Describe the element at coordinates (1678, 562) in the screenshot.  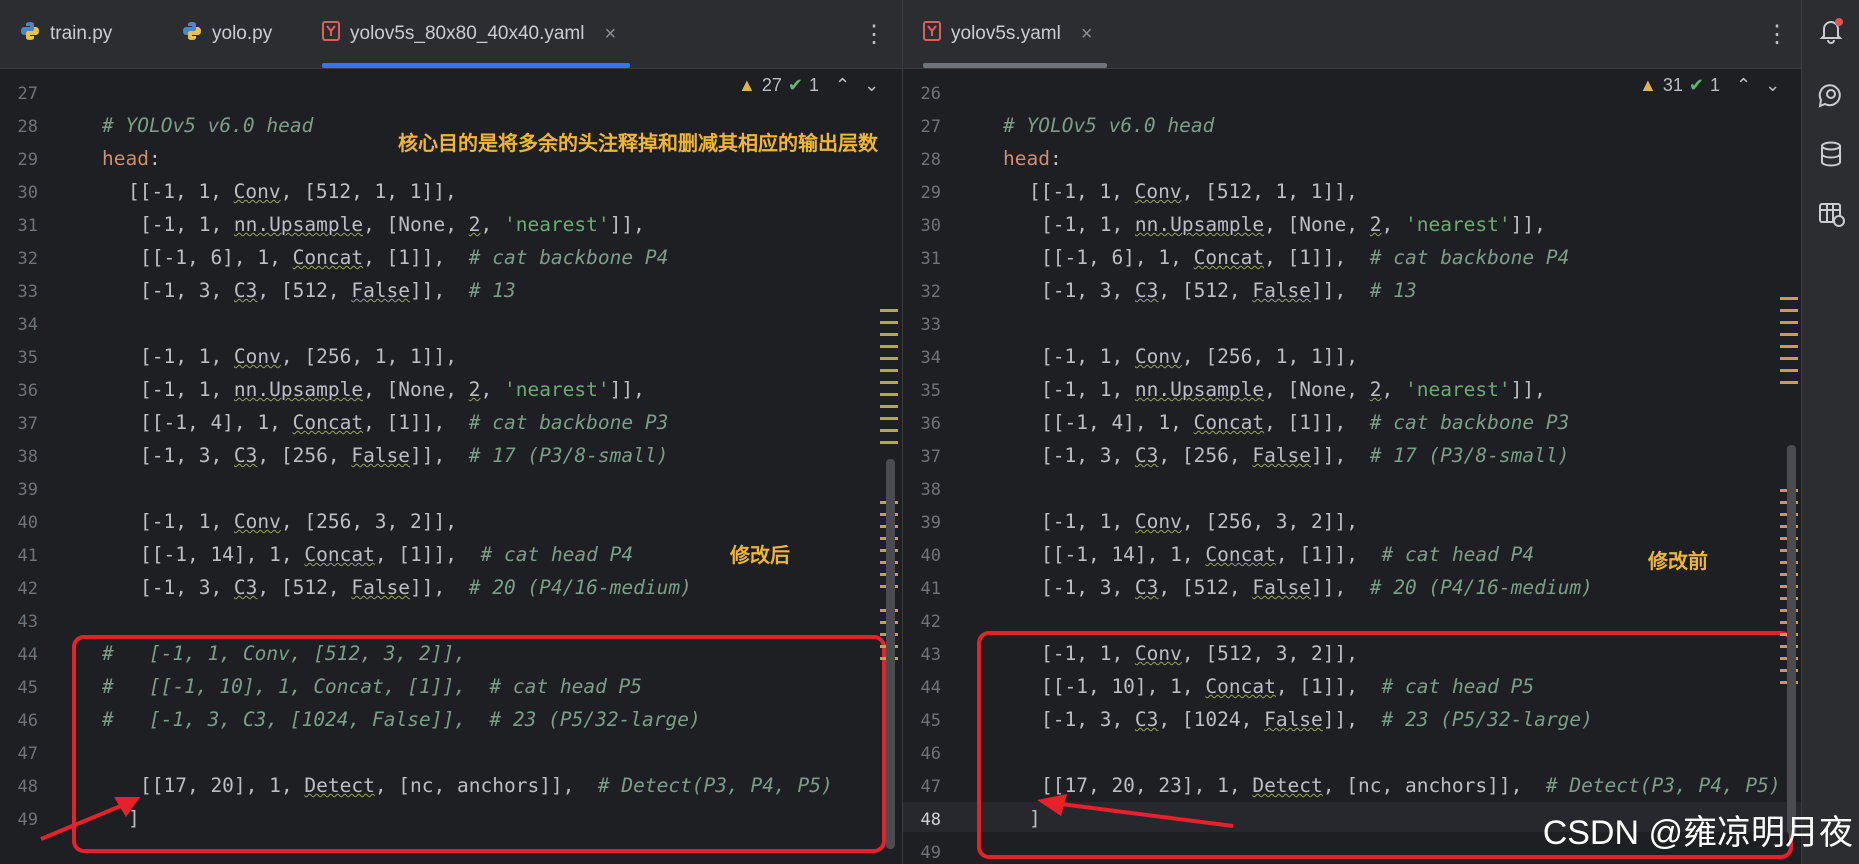
I see `annotation-before: 修改前` at that location.